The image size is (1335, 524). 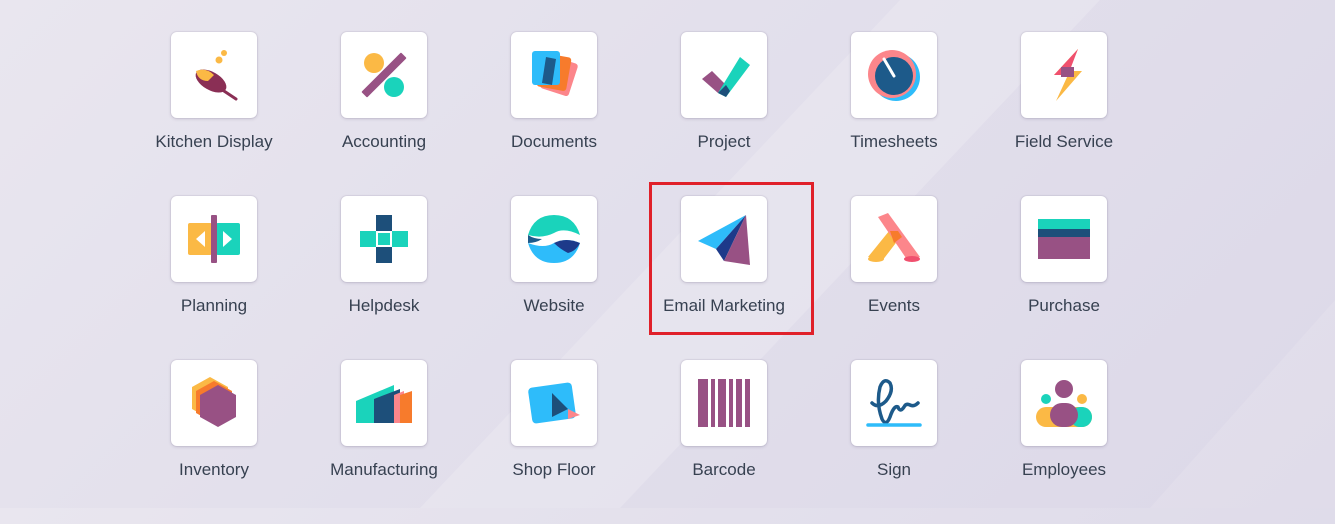 I want to click on planning-icon, so click(x=214, y=239).